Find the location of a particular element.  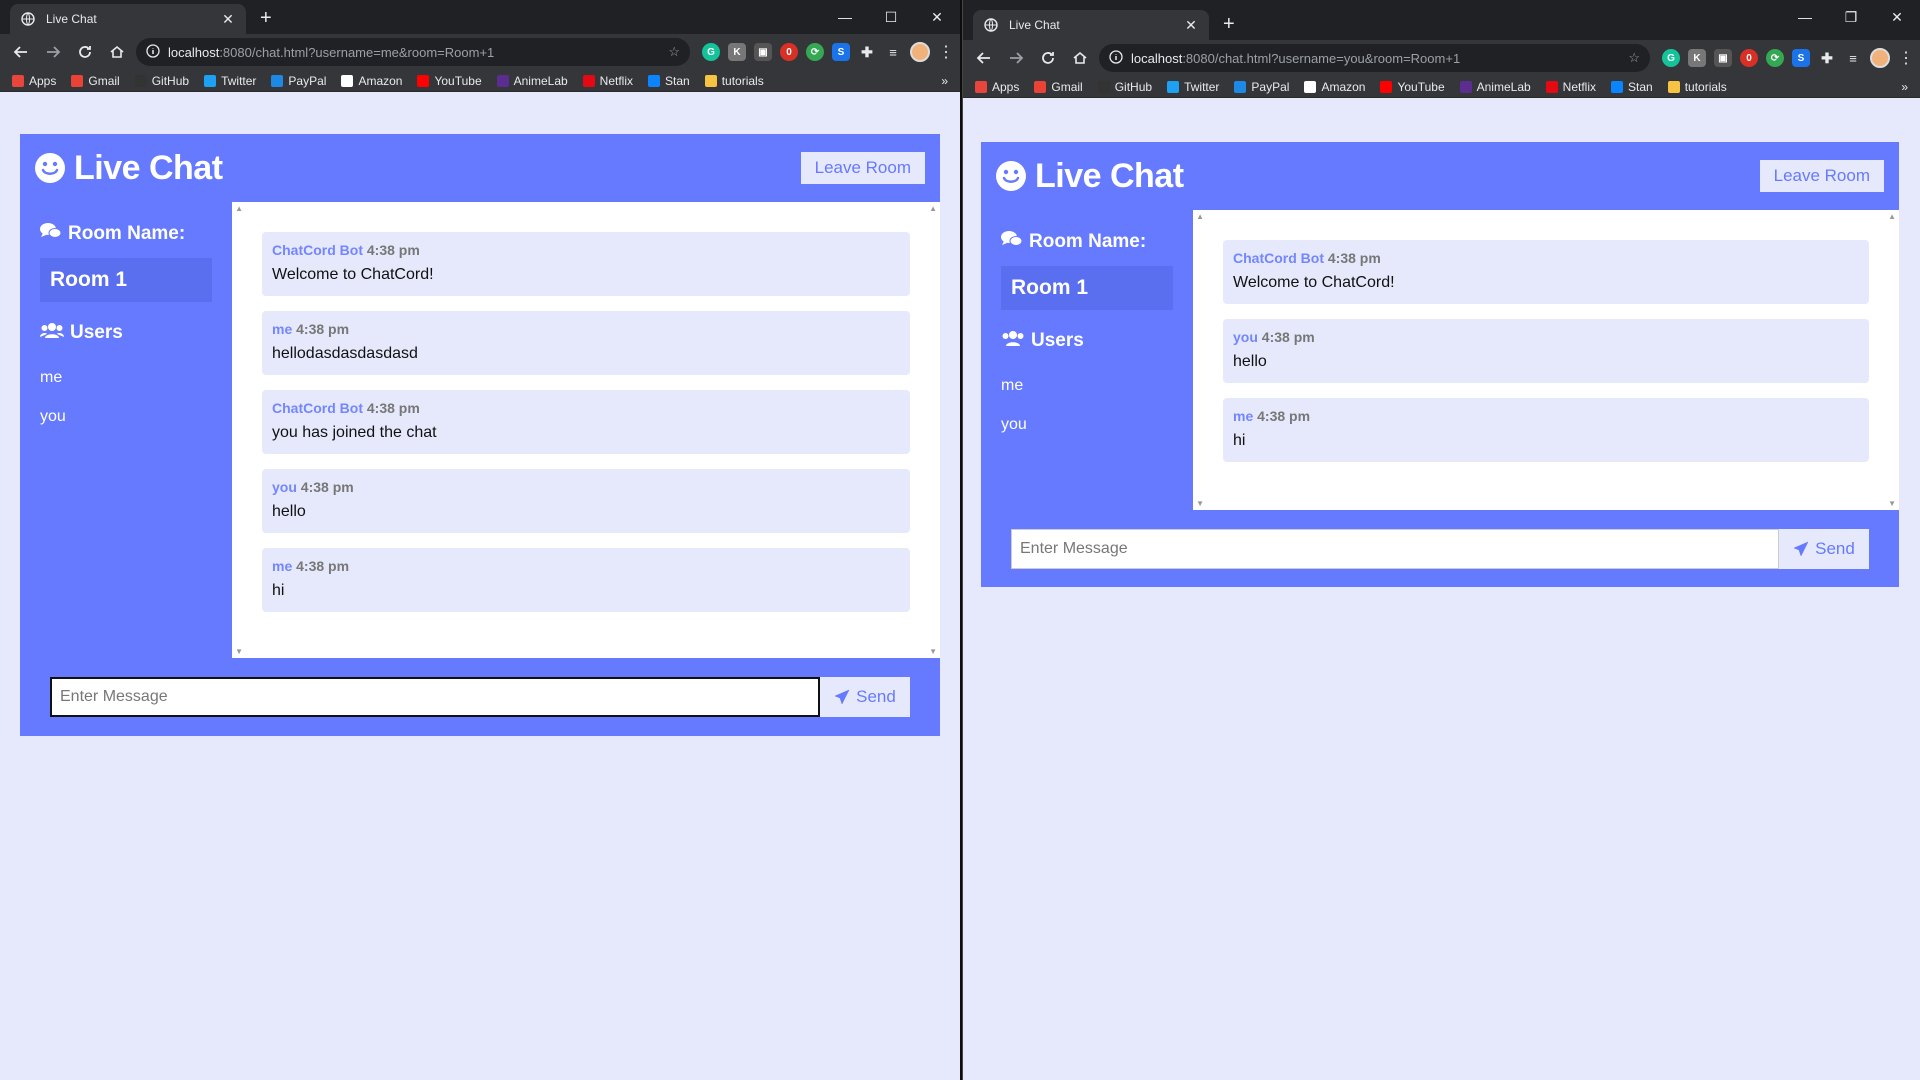

amazon-icon is located at coordinates (347, 80).